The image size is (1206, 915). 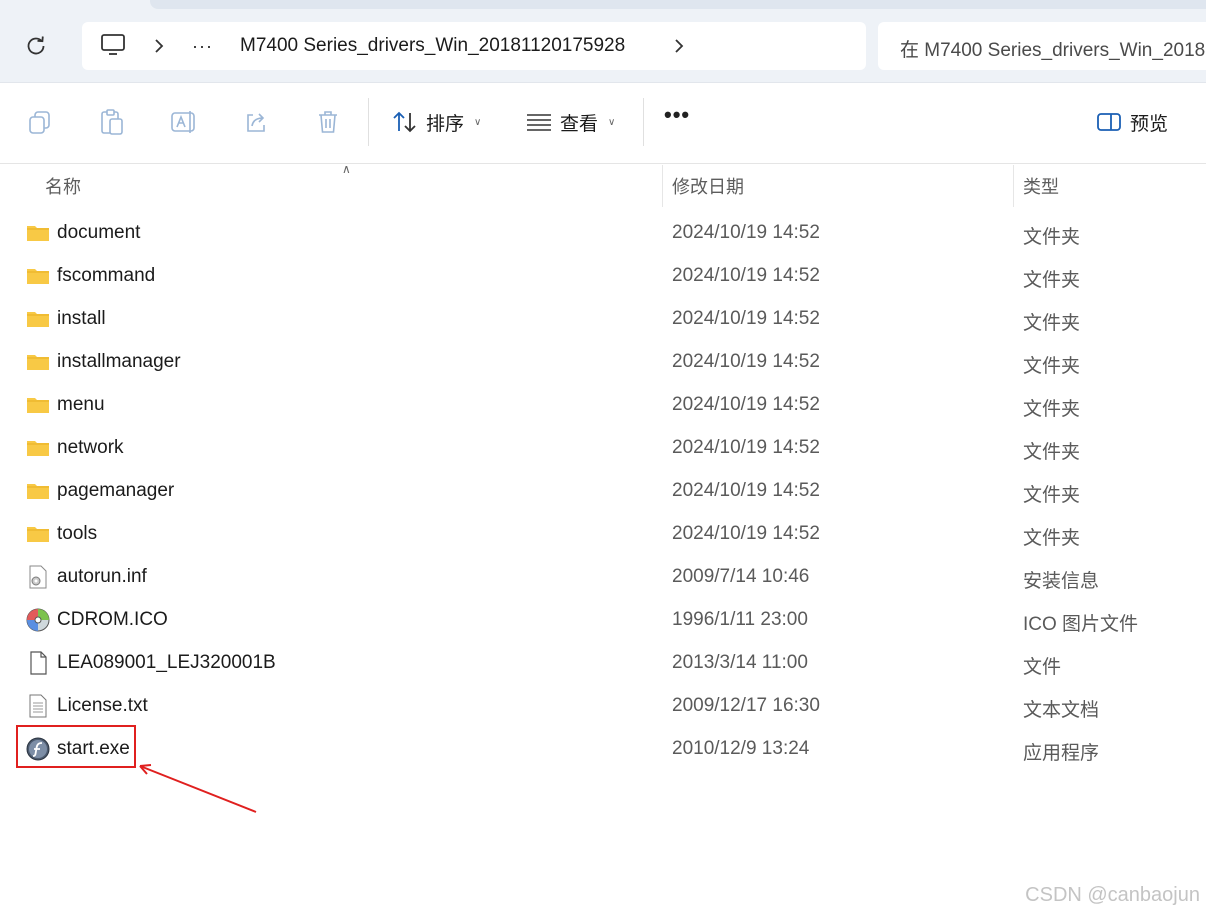 What do you see at coordinates (38, 706) in the screenshot?
I see `text-file-icon` at bounding box center [38, 706].